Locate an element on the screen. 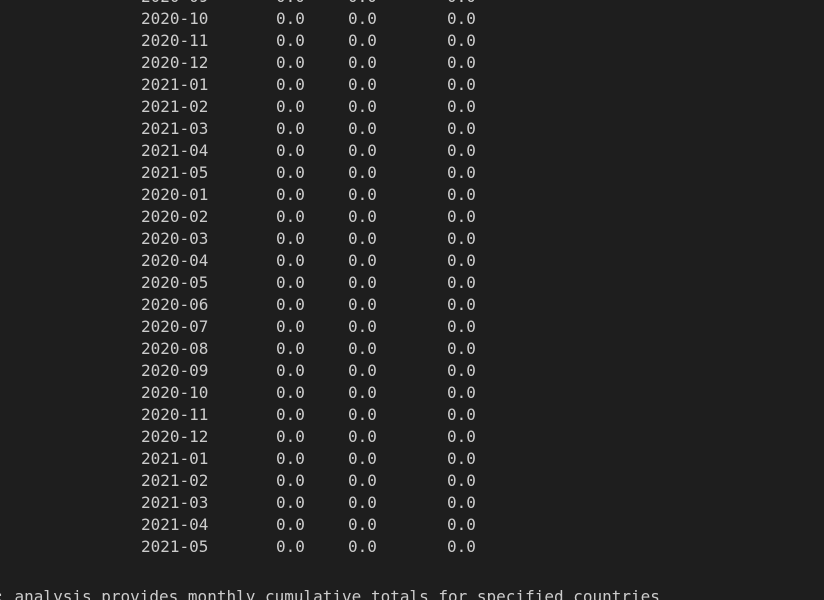 This screenshot has width=824, height=600. month-cell: 2020-07 is located at coordinates (175, 326).